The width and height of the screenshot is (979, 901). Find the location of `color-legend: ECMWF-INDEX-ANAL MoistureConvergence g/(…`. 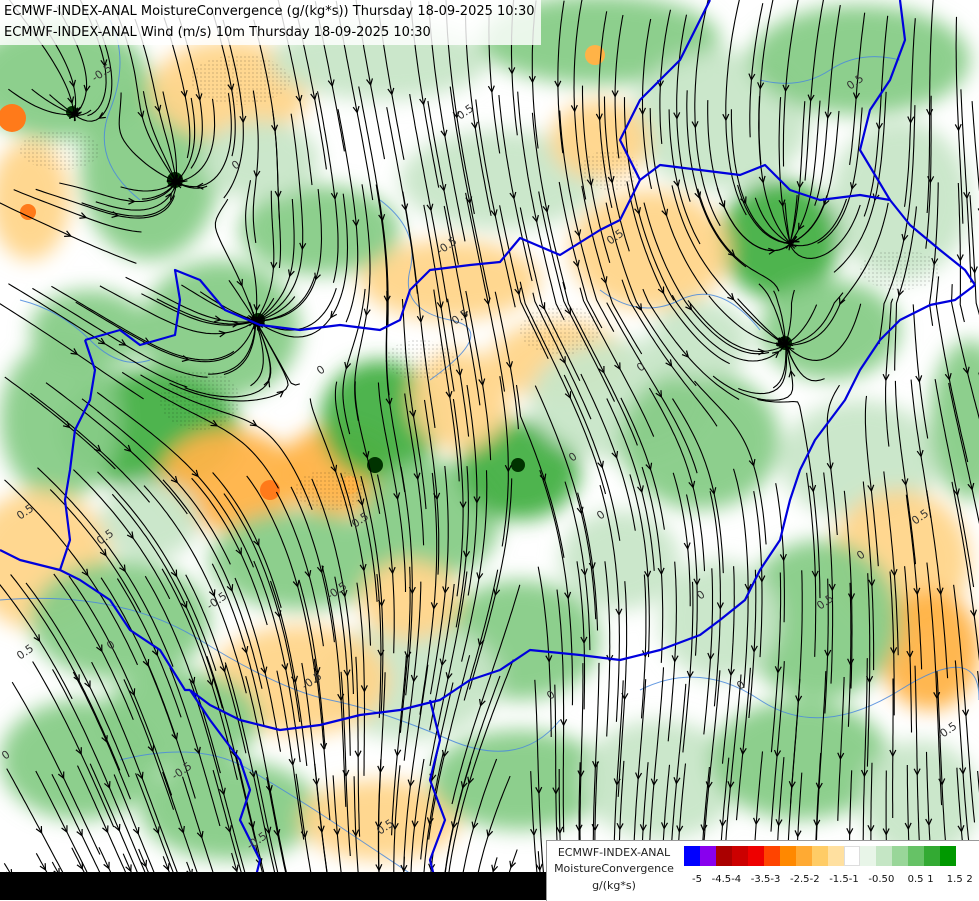

color-legend: ECMWF-INDEX-ANAL MoistureConvergence g/(… is located at coordinates (762, 870).